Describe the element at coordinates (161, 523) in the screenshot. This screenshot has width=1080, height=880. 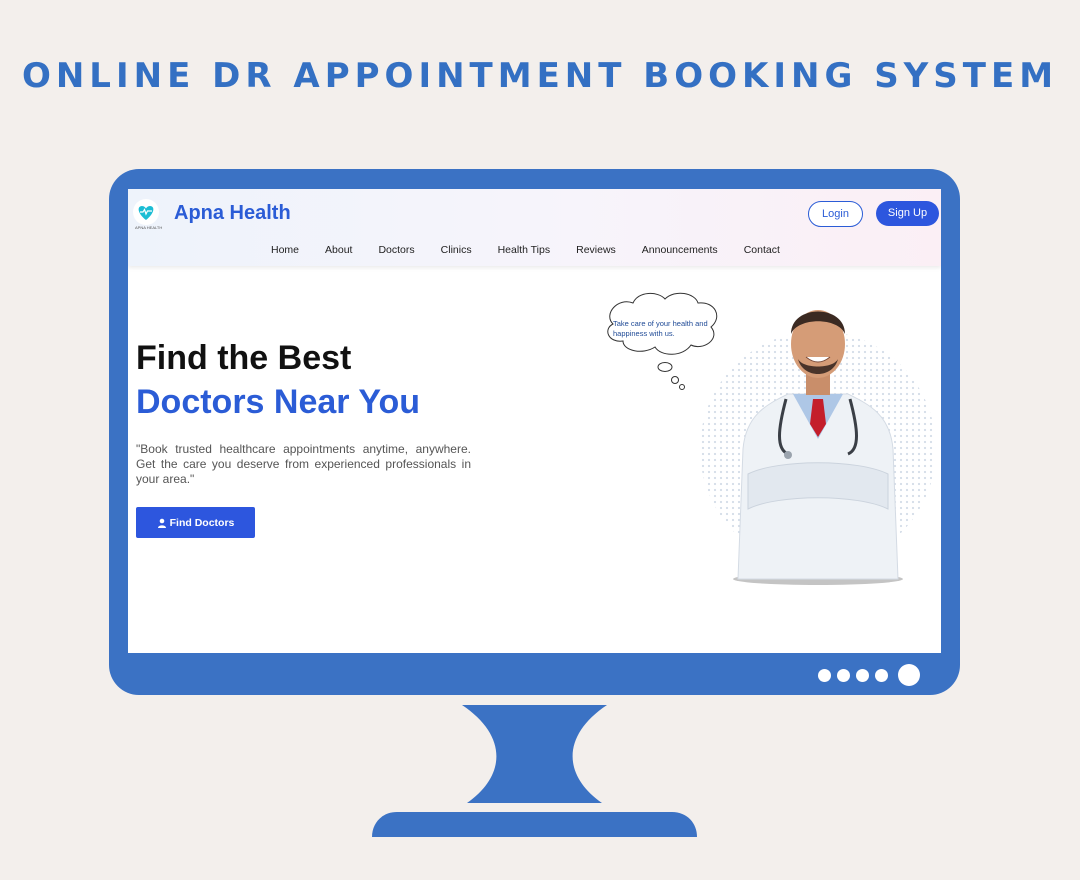
I see `user-icon` at that location.